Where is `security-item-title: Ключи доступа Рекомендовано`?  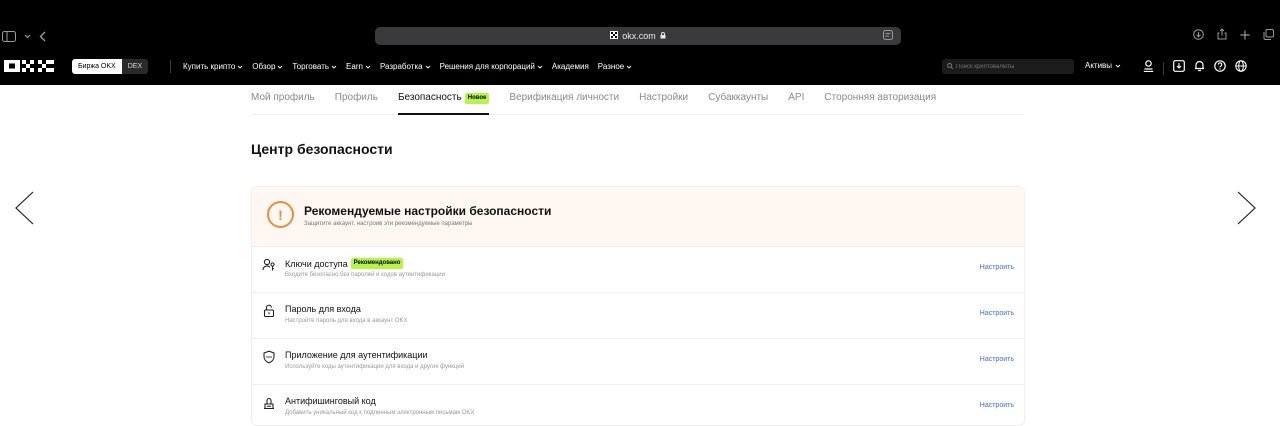 security-item-title: Ключи доступа Рекомендовано is located at coordinates (344, 263).